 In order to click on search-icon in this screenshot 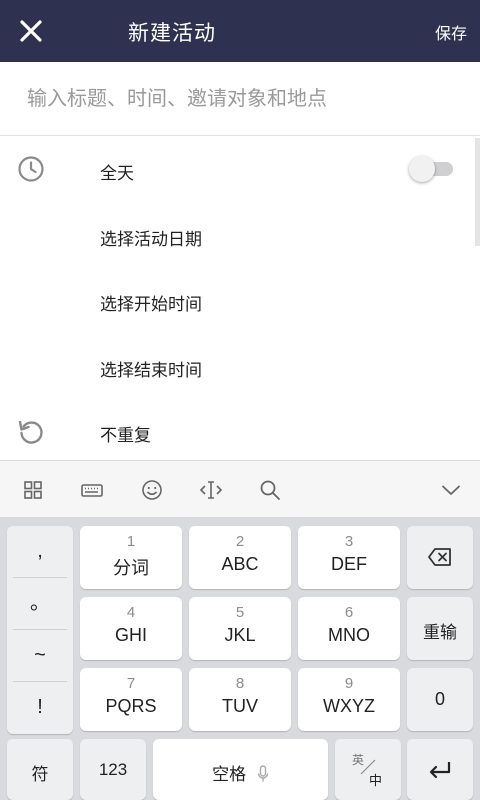, I will do `click(270, 490)`.